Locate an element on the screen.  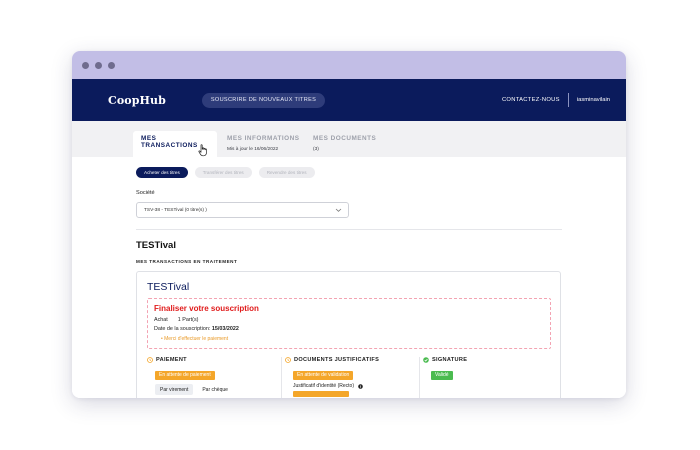
subscription-date: Date de la souscription: 15/03/2022 is located at coordinates (196, 329).